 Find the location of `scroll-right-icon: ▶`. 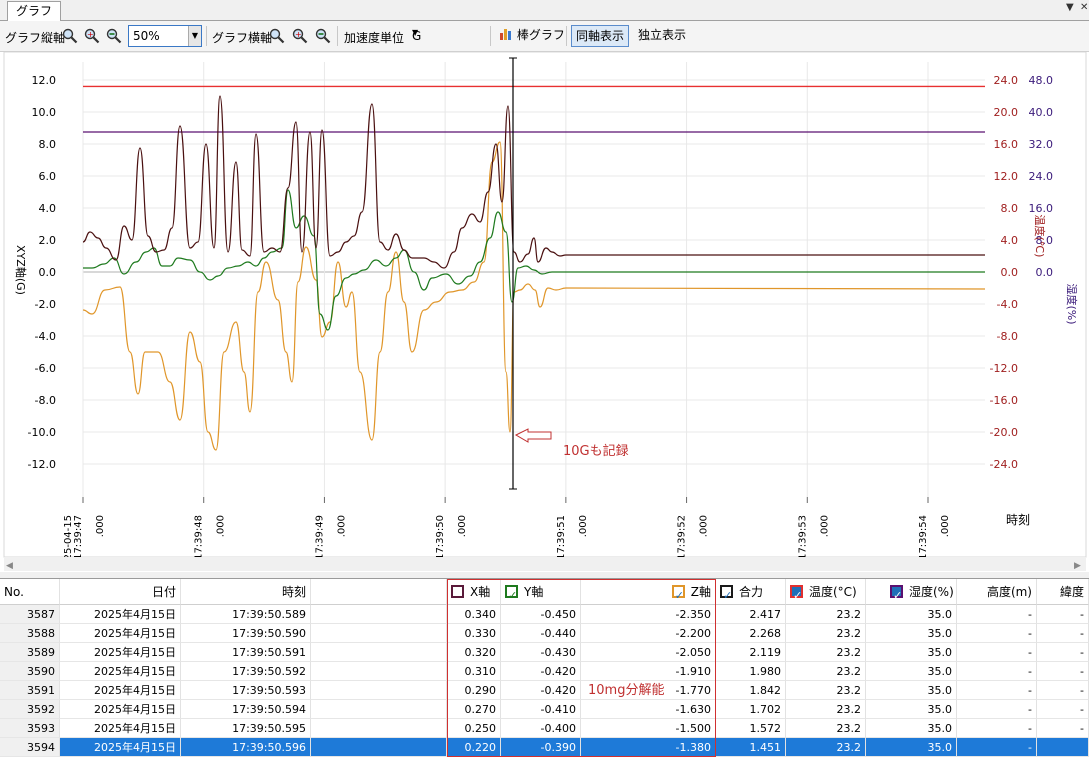

scroll-right-icon: ▶ is located at coordinates (1077, 566).